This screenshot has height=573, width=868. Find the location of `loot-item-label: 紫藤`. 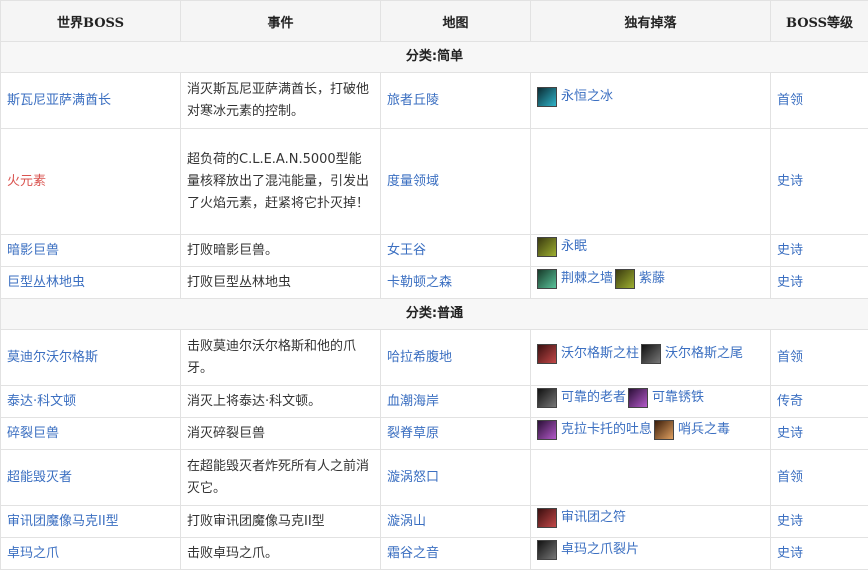

loot-item-label: 紫藤 is located at coordinates (652, 278).